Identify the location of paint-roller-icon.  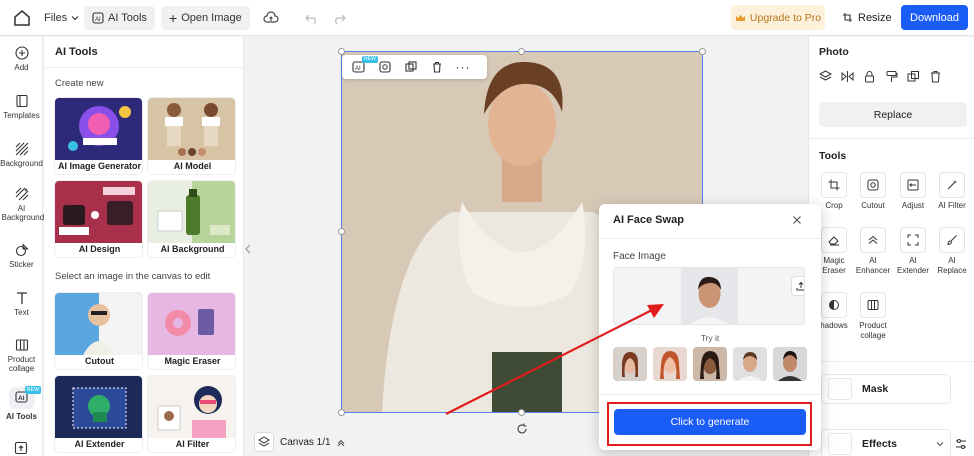
(891, 76).